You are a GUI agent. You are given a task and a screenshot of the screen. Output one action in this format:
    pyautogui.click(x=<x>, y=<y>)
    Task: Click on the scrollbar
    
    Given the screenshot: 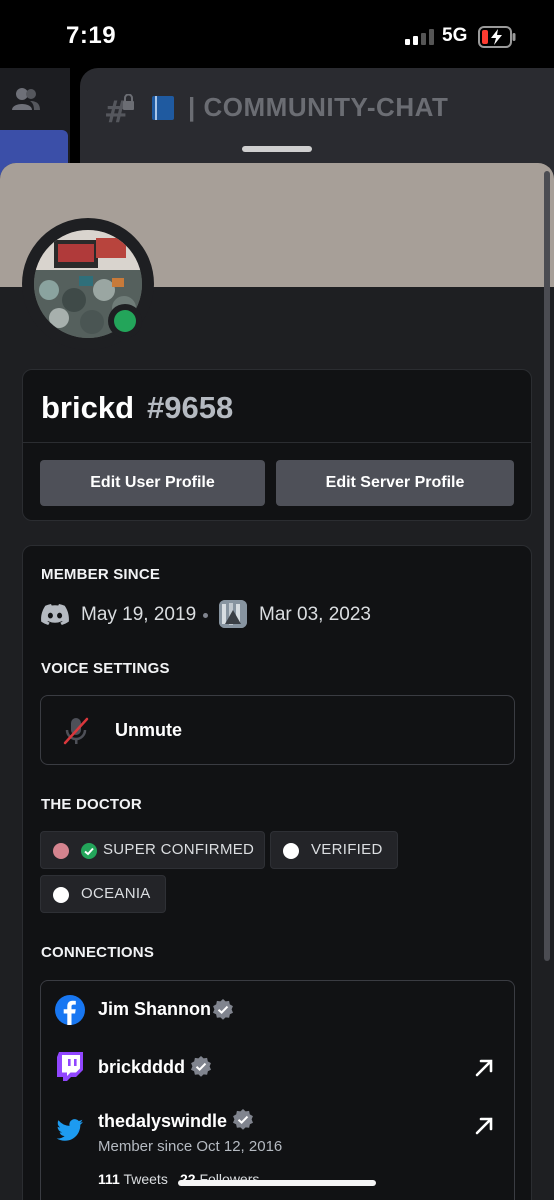 What is the action you would take?
    pyautogui.click(x=547, y=566)
    